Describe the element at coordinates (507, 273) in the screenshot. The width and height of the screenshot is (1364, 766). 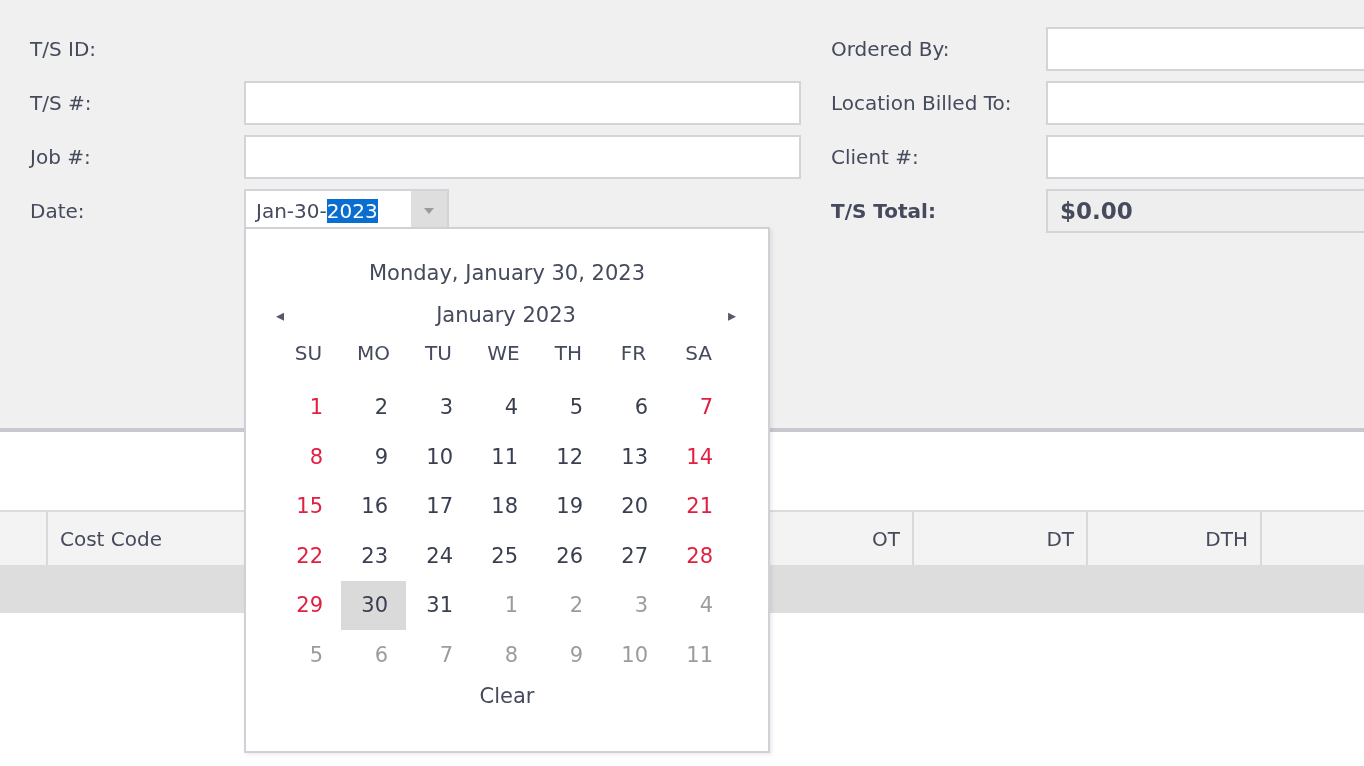
I see `selected-date-text: Monday, January 30, 2023` at that location.